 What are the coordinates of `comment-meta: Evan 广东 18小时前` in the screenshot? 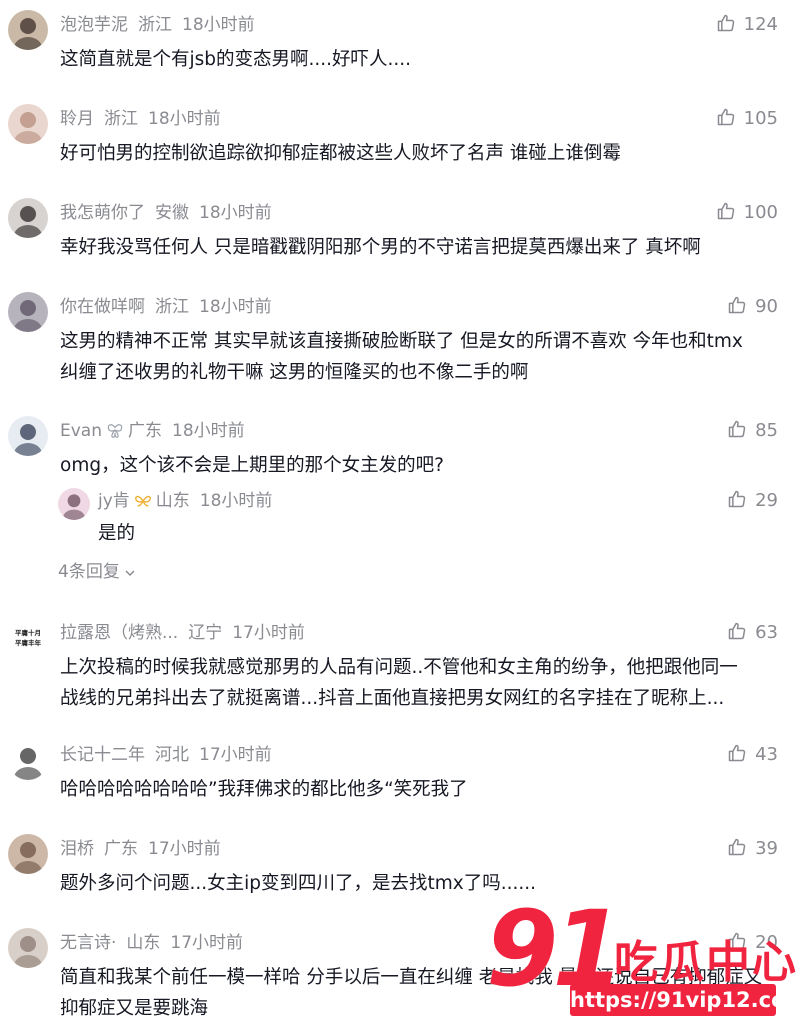 It's located at (152, 431).